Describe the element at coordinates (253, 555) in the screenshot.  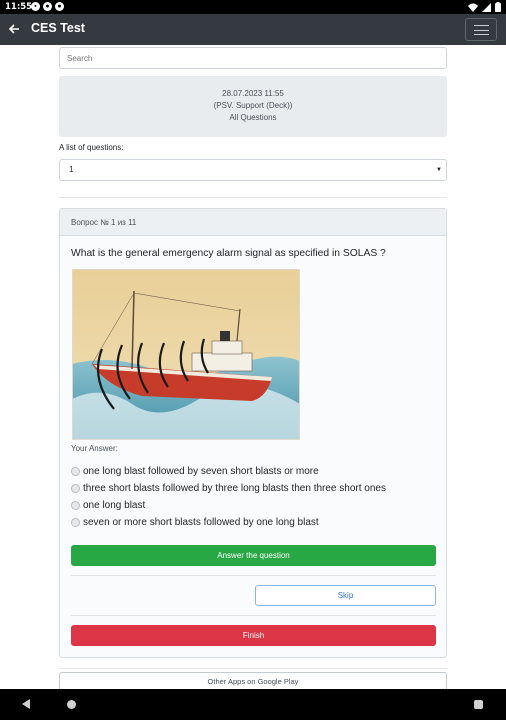
I see `answer-button: Answer the question` at that location.